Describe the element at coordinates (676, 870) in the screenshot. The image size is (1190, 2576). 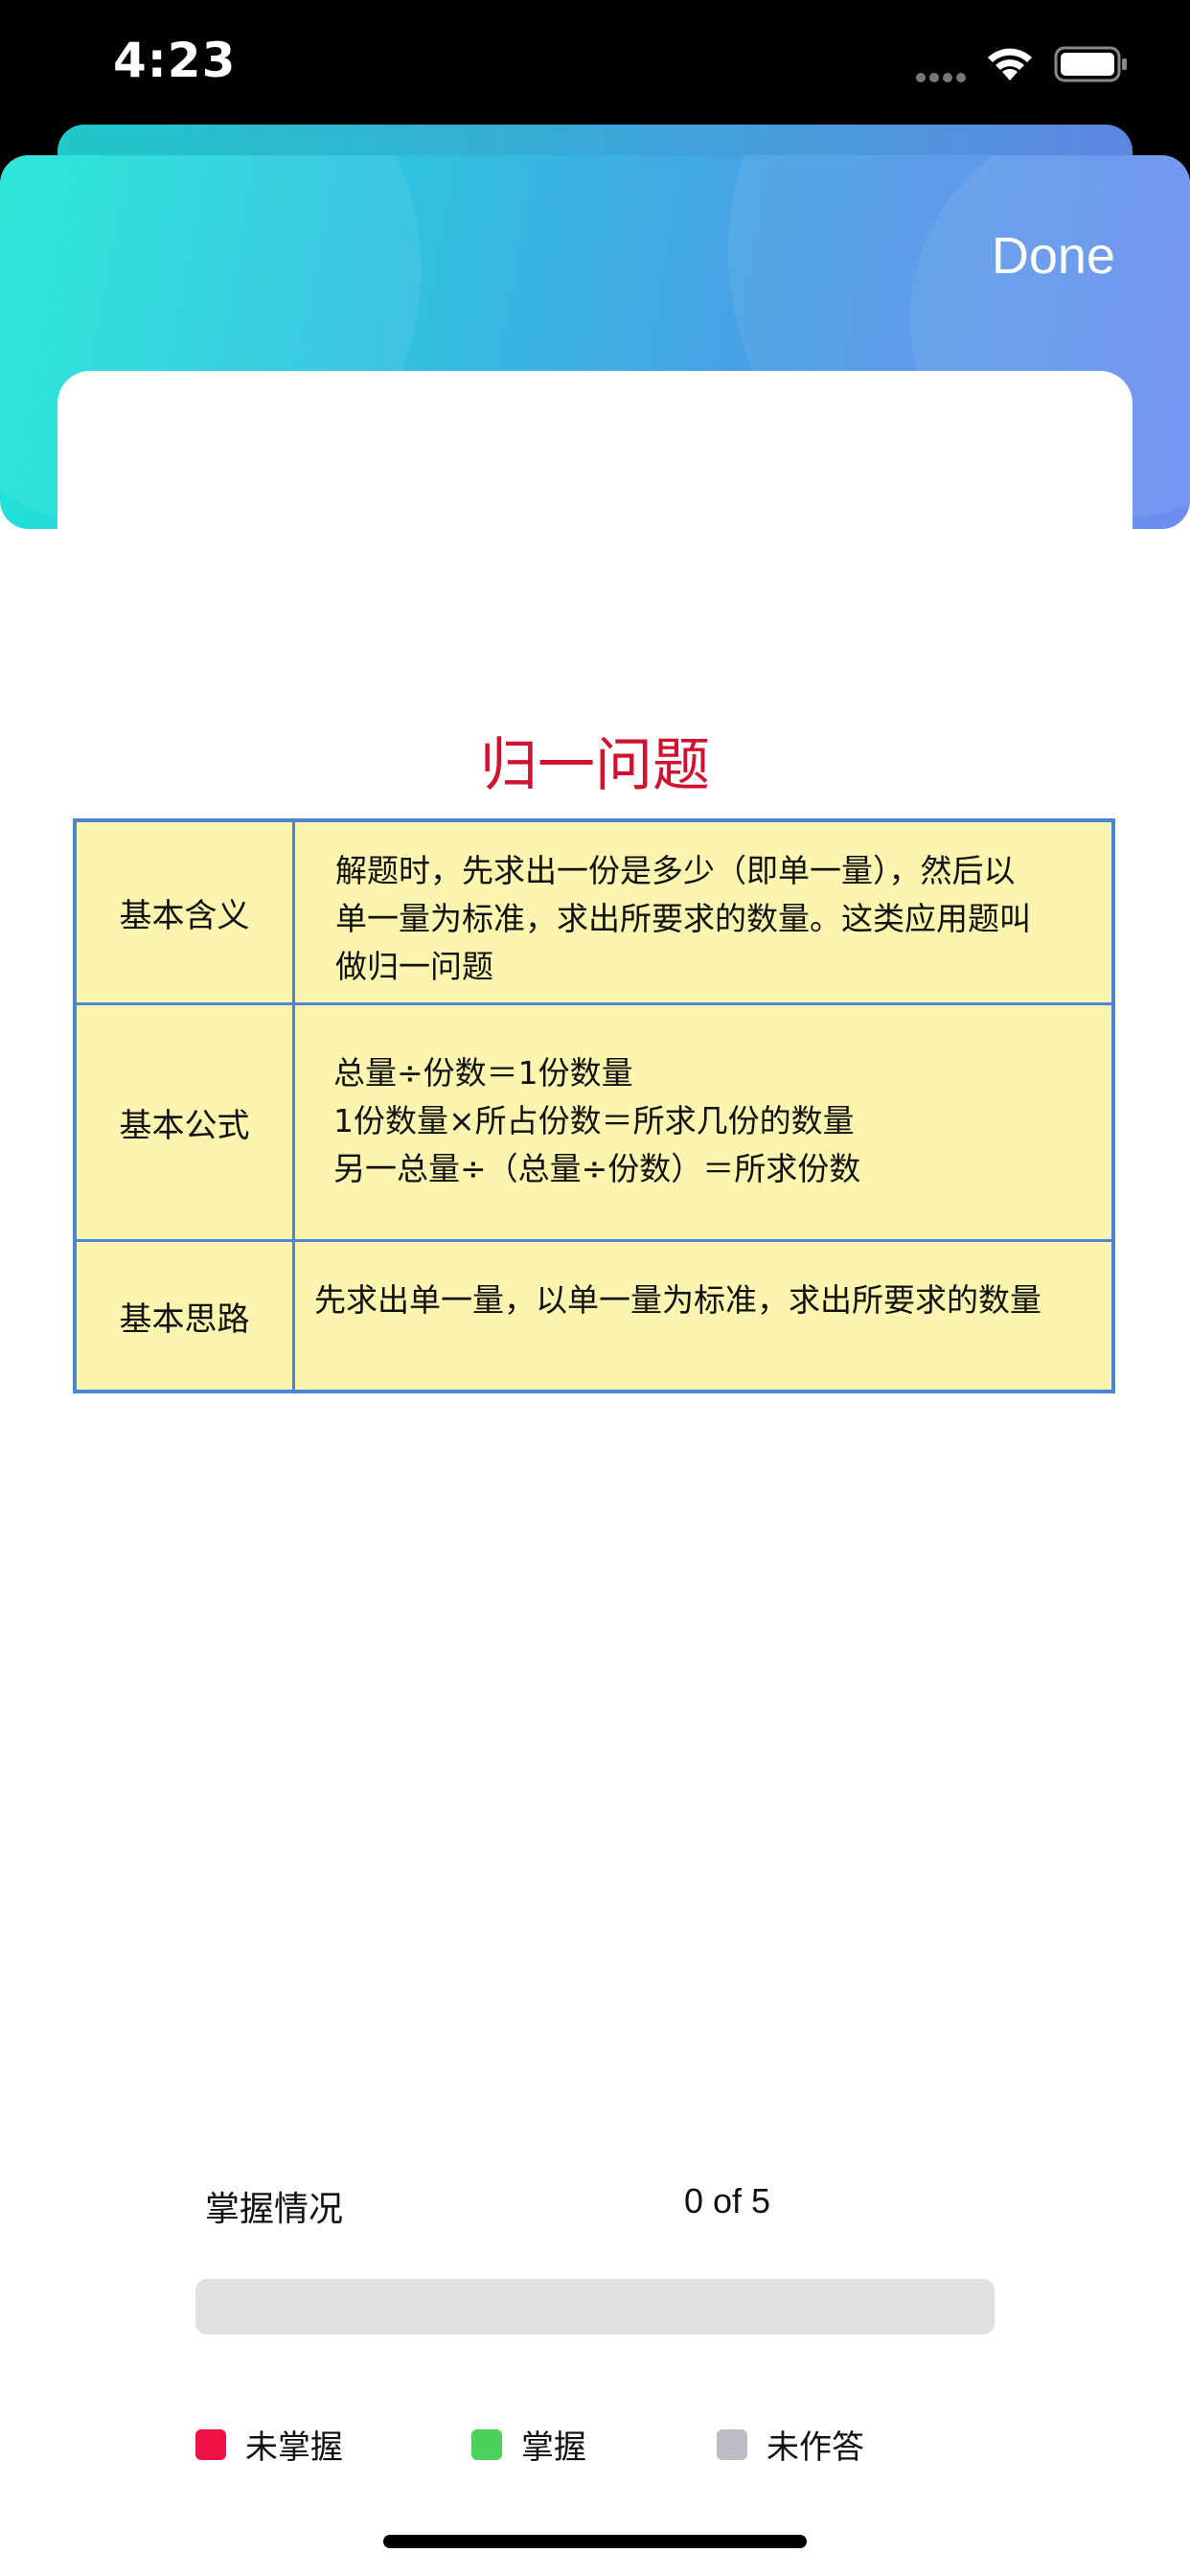
I see `content-line: 解题时，先求出一份是多少（即单一量），然后以` at that location.